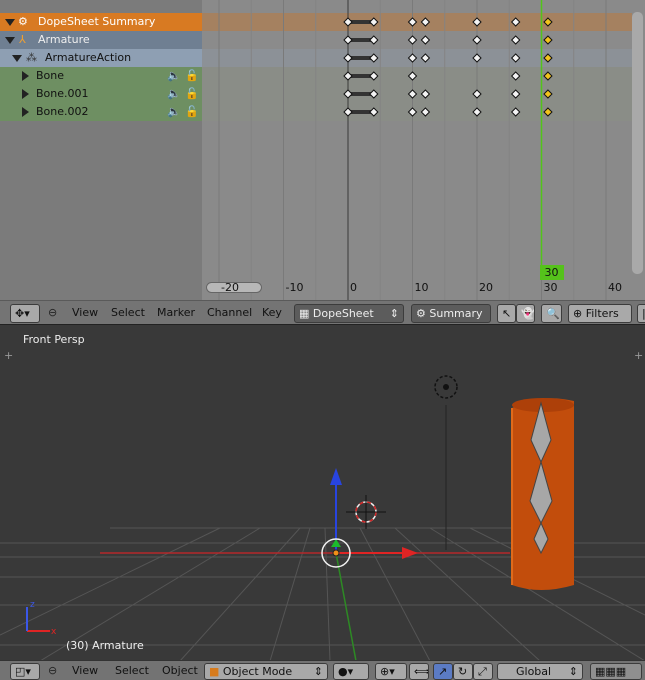 The image size is (645, 680). I want to click on ruler-tick-label: 20, so click(486, 287).